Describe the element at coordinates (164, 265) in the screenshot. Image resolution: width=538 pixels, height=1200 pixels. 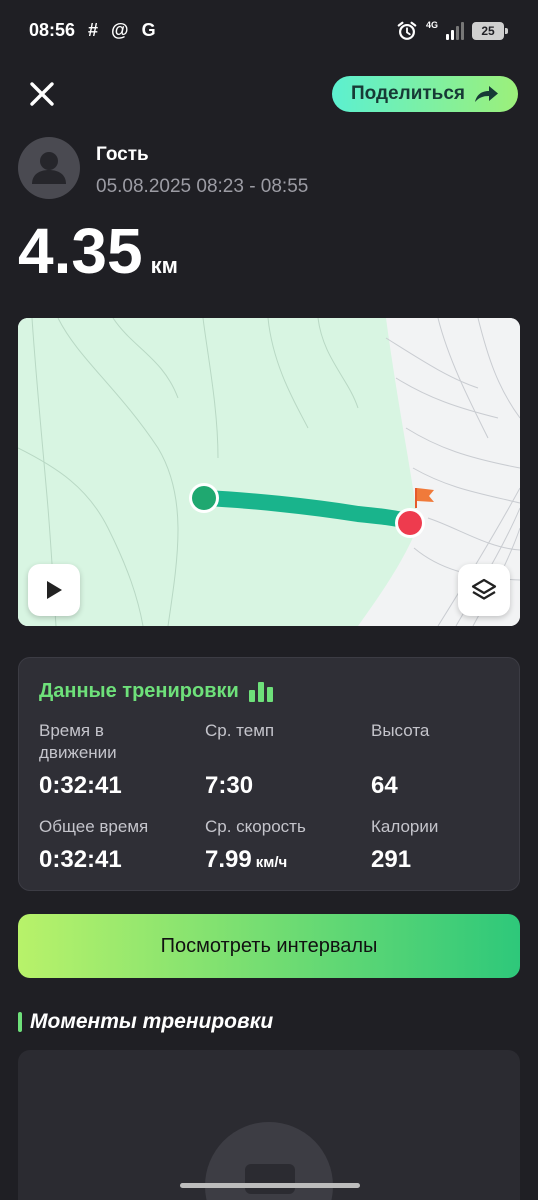
I see `distance-unit: км` at that location.